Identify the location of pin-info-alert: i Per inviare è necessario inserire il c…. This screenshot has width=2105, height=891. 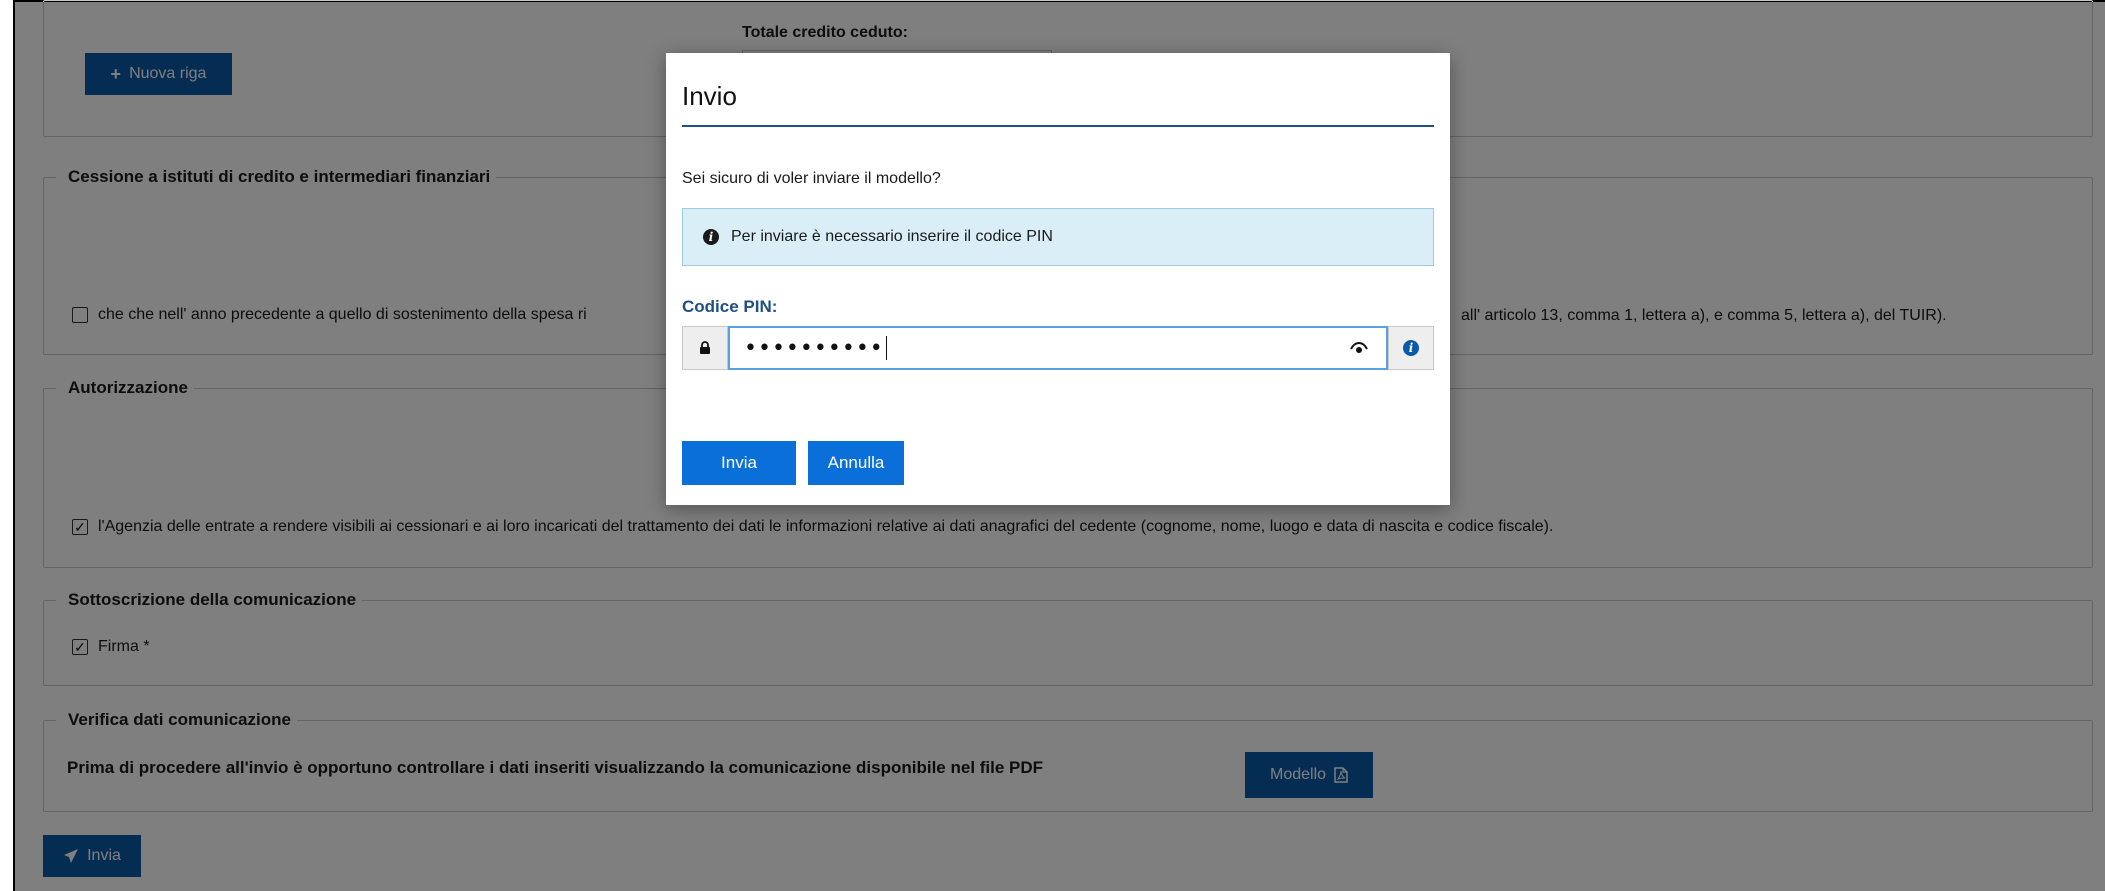
(1058, 237).